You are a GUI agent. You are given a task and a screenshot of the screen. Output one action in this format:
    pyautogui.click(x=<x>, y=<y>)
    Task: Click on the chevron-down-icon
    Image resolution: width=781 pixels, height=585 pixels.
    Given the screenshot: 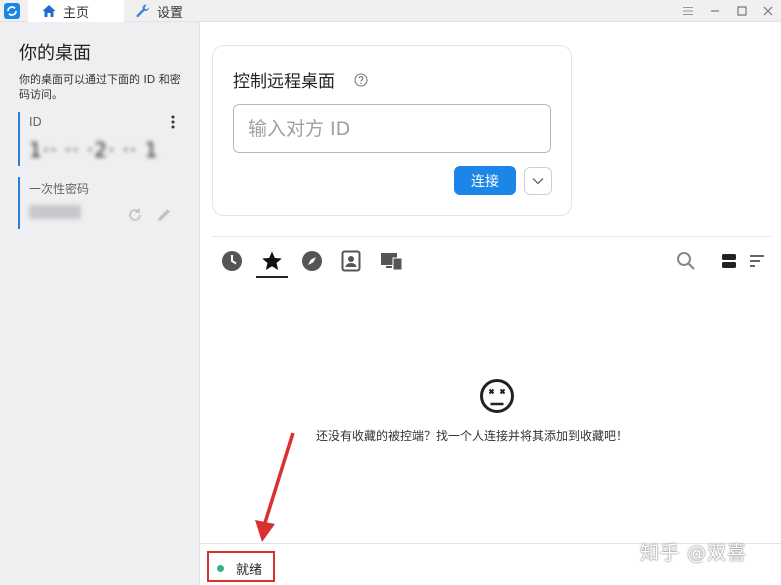 What is the action you would take?
    pyautogui.click(x=538, y=181)
    